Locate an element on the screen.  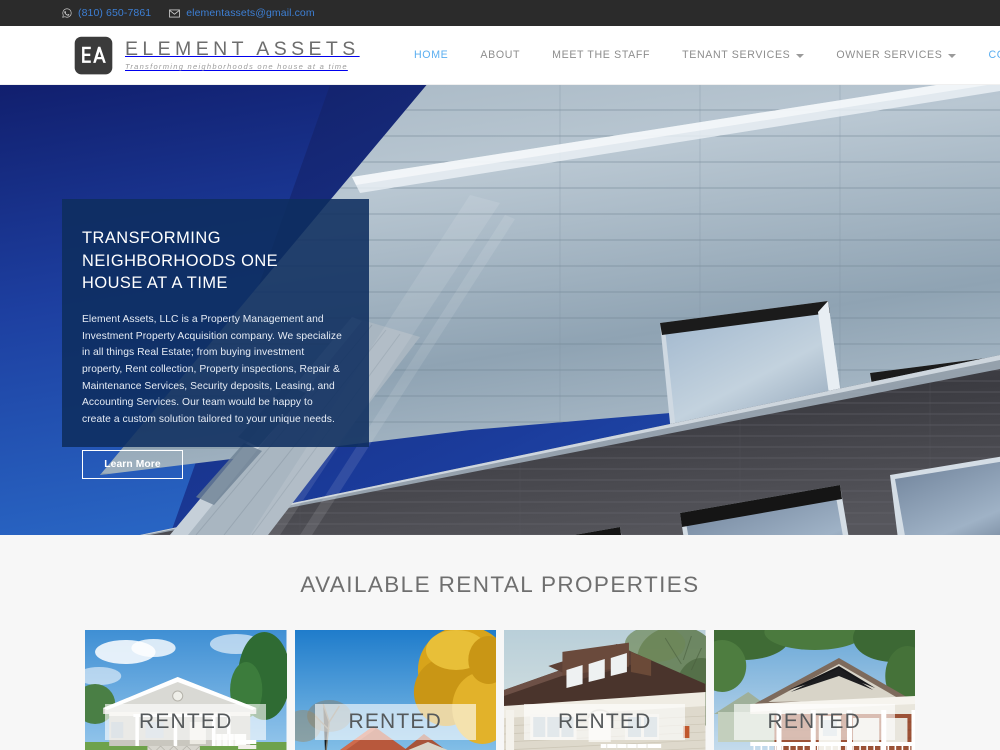
nav-item-owner-services: OWNER SERVICES is located at coordinates (896, 55).